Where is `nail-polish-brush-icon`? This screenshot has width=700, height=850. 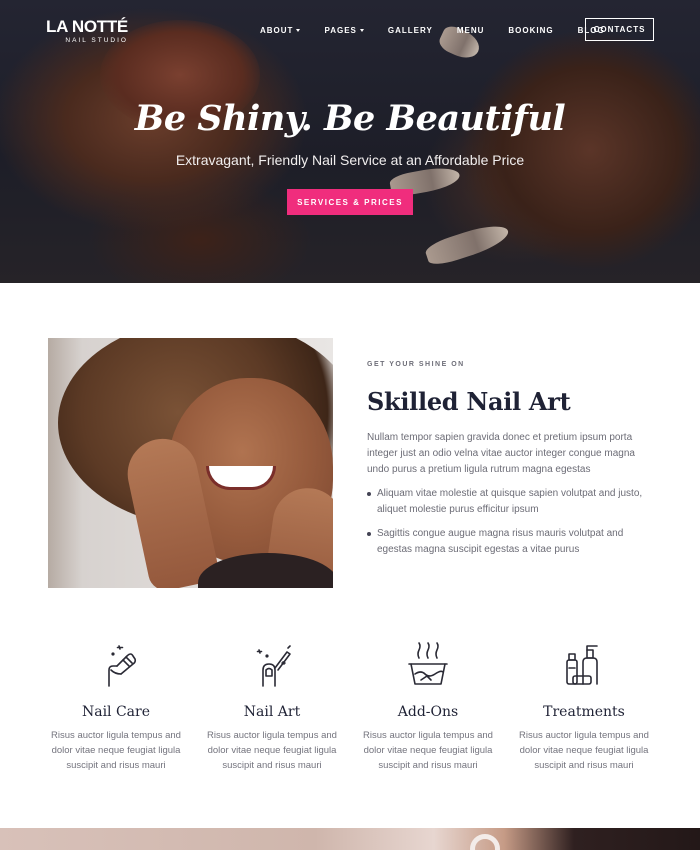 nail-polish-brush-icon is located at coordinates (273, 666).